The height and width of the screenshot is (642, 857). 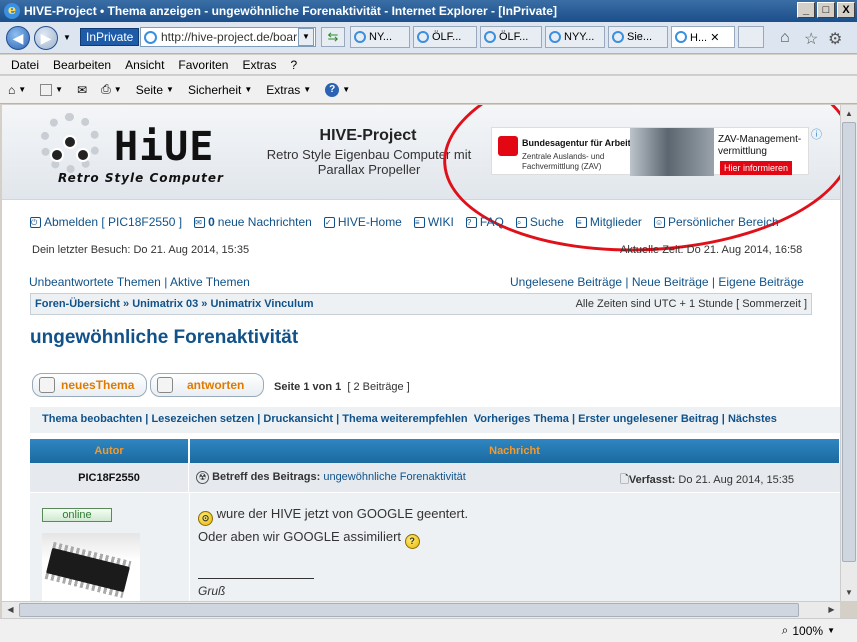 I want to click on first-unread-link: Erster ungelesener Beitrag, so click(x=648, y=419).